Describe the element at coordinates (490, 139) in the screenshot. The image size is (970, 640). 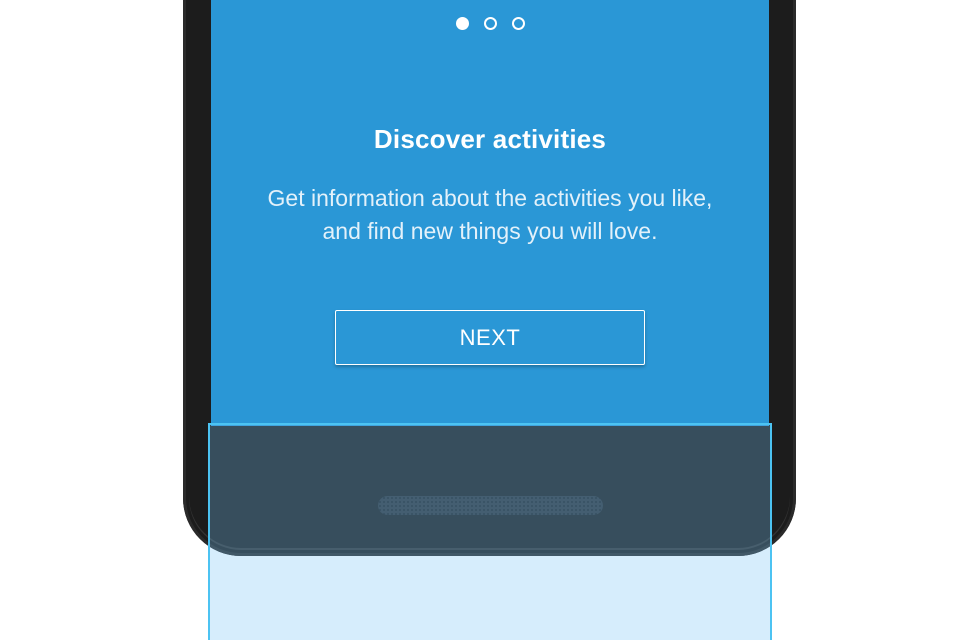
I see `onboarding-title: Discover activities` at that location.